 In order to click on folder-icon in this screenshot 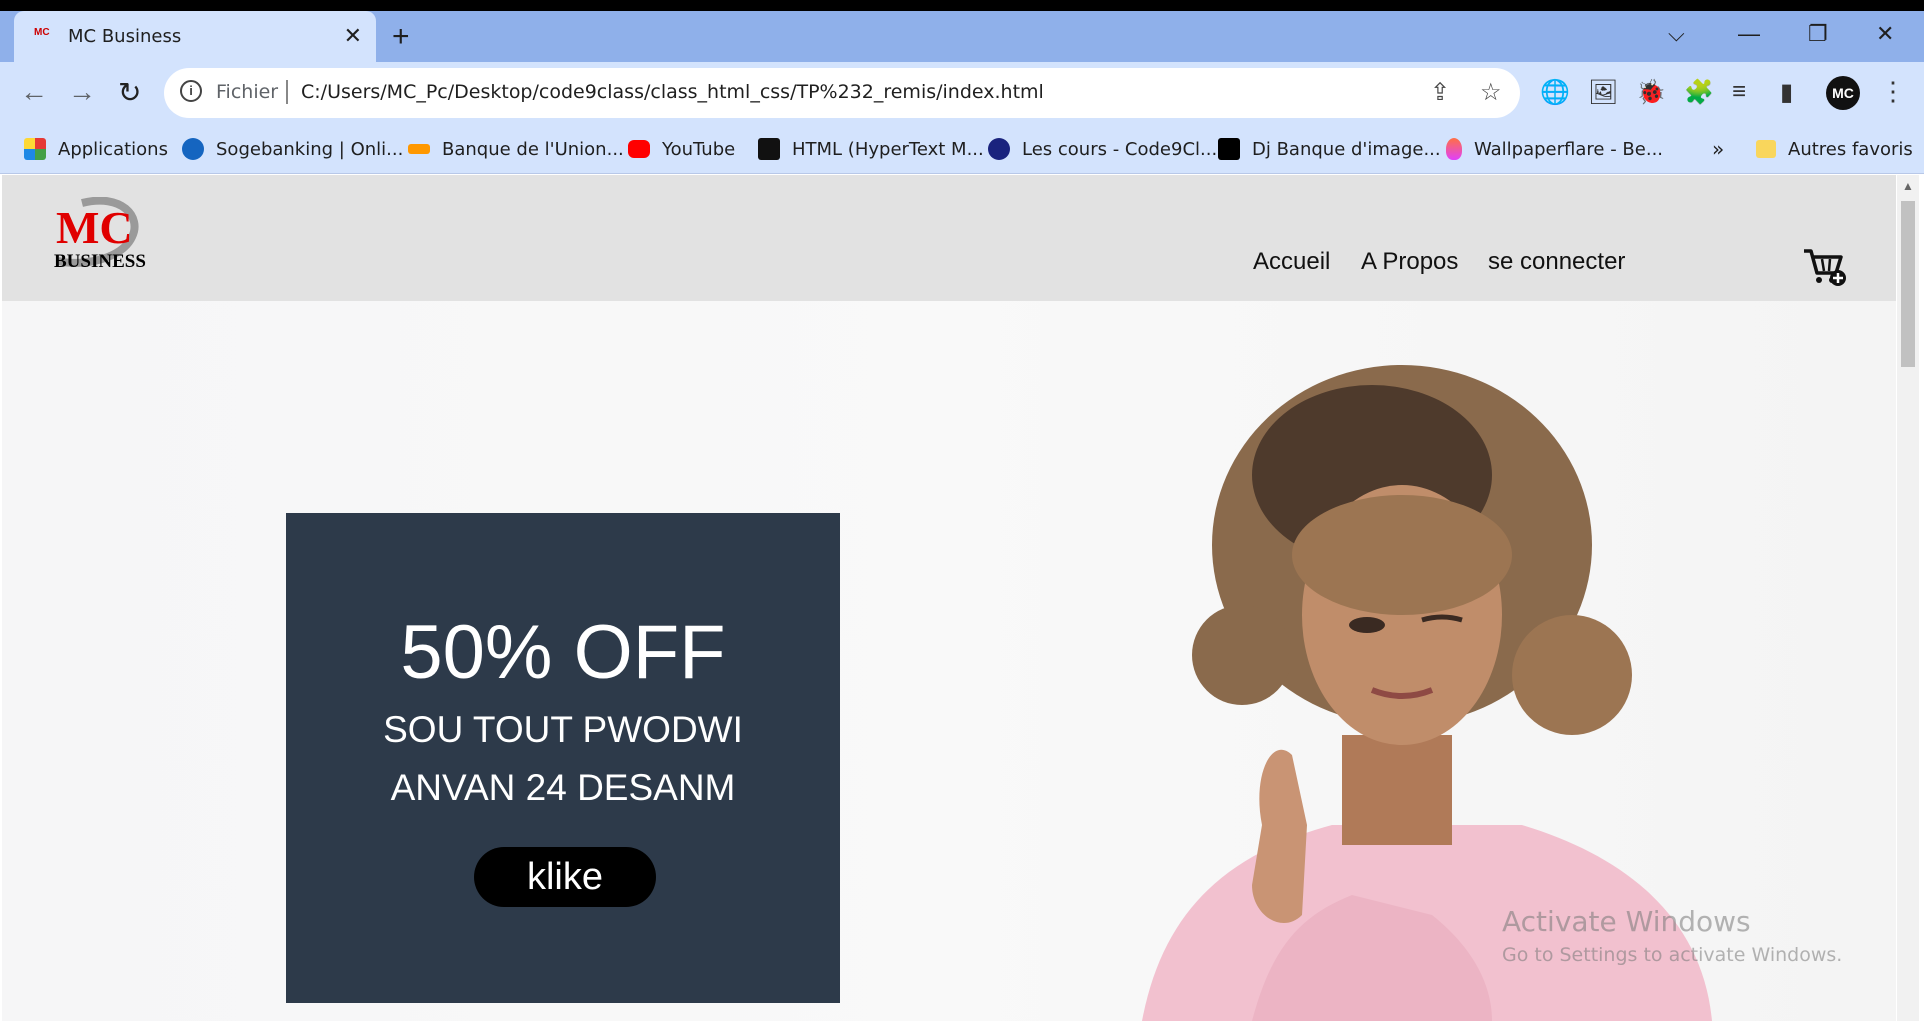, I will do `click(1766, 149)`.